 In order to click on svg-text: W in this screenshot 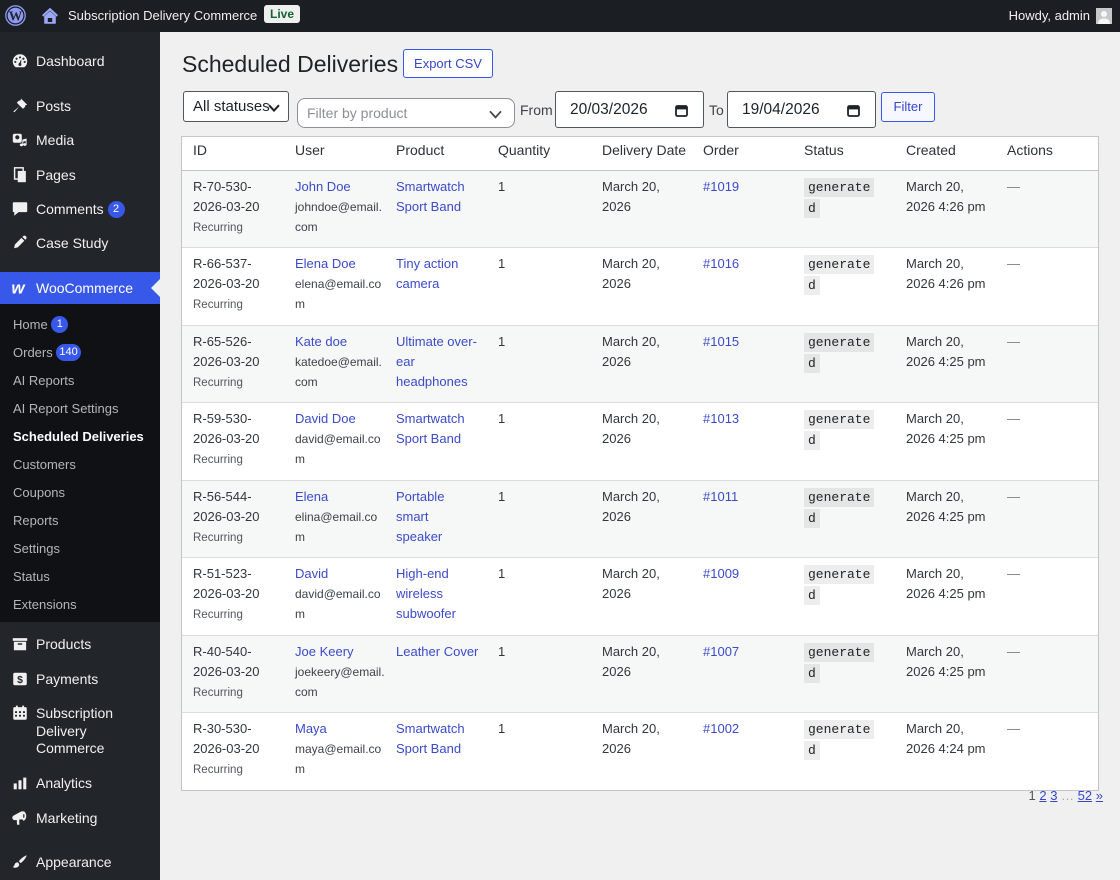, I will do `click(16, 15)`.